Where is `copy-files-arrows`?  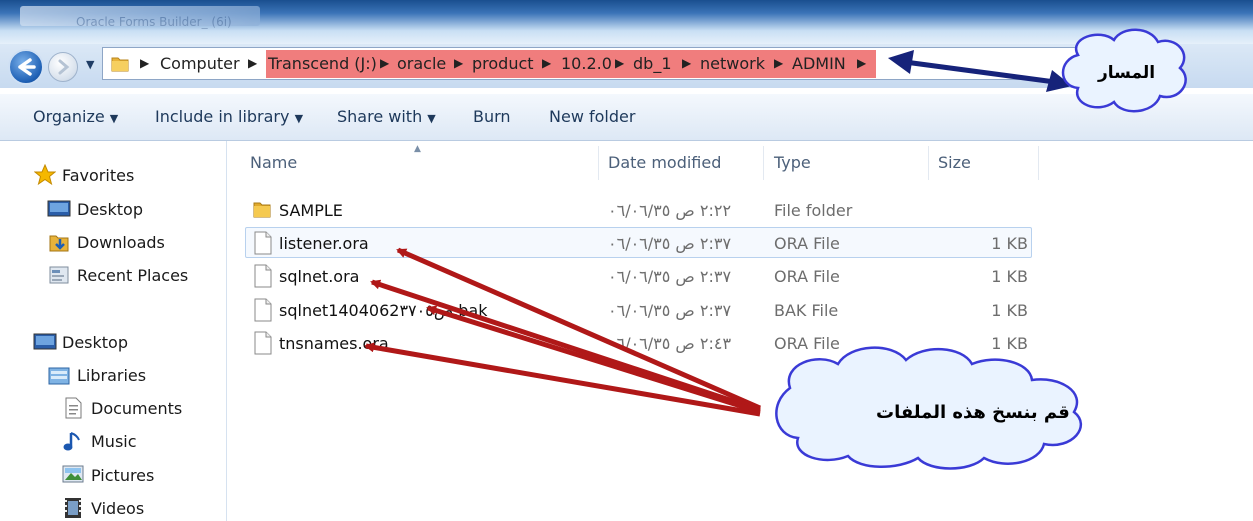 copy-files-arrows is located at coordinates (563, 332).